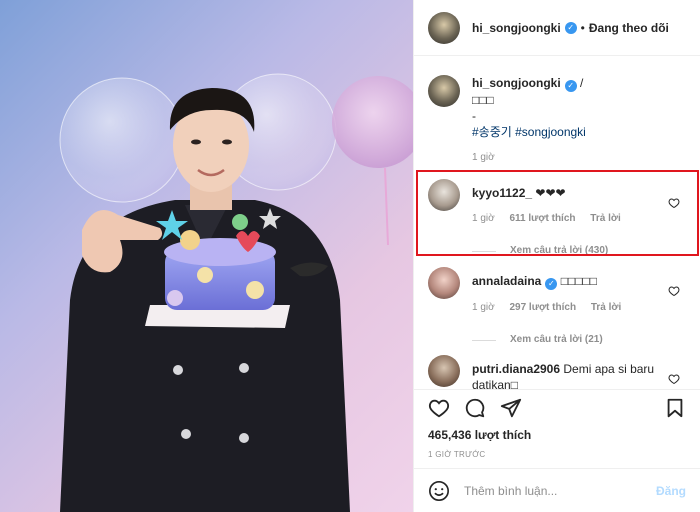 The image size is (700, 512). I want to click on post-header: hi_songjoongki ✓ • Đang theo dõi, so click(557, 28).